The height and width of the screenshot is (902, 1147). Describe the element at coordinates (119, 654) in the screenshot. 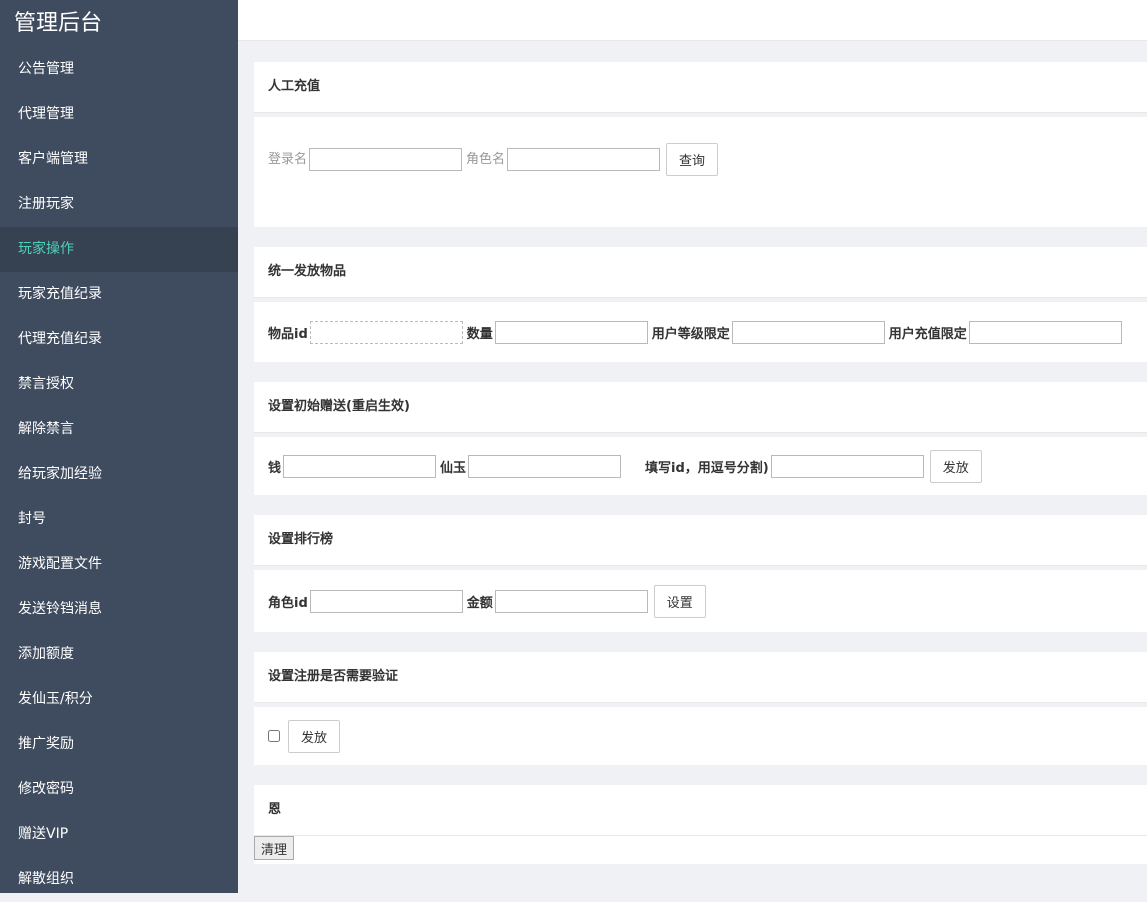

I see `sidebar-item-add-quota: 添加额度` at that location.